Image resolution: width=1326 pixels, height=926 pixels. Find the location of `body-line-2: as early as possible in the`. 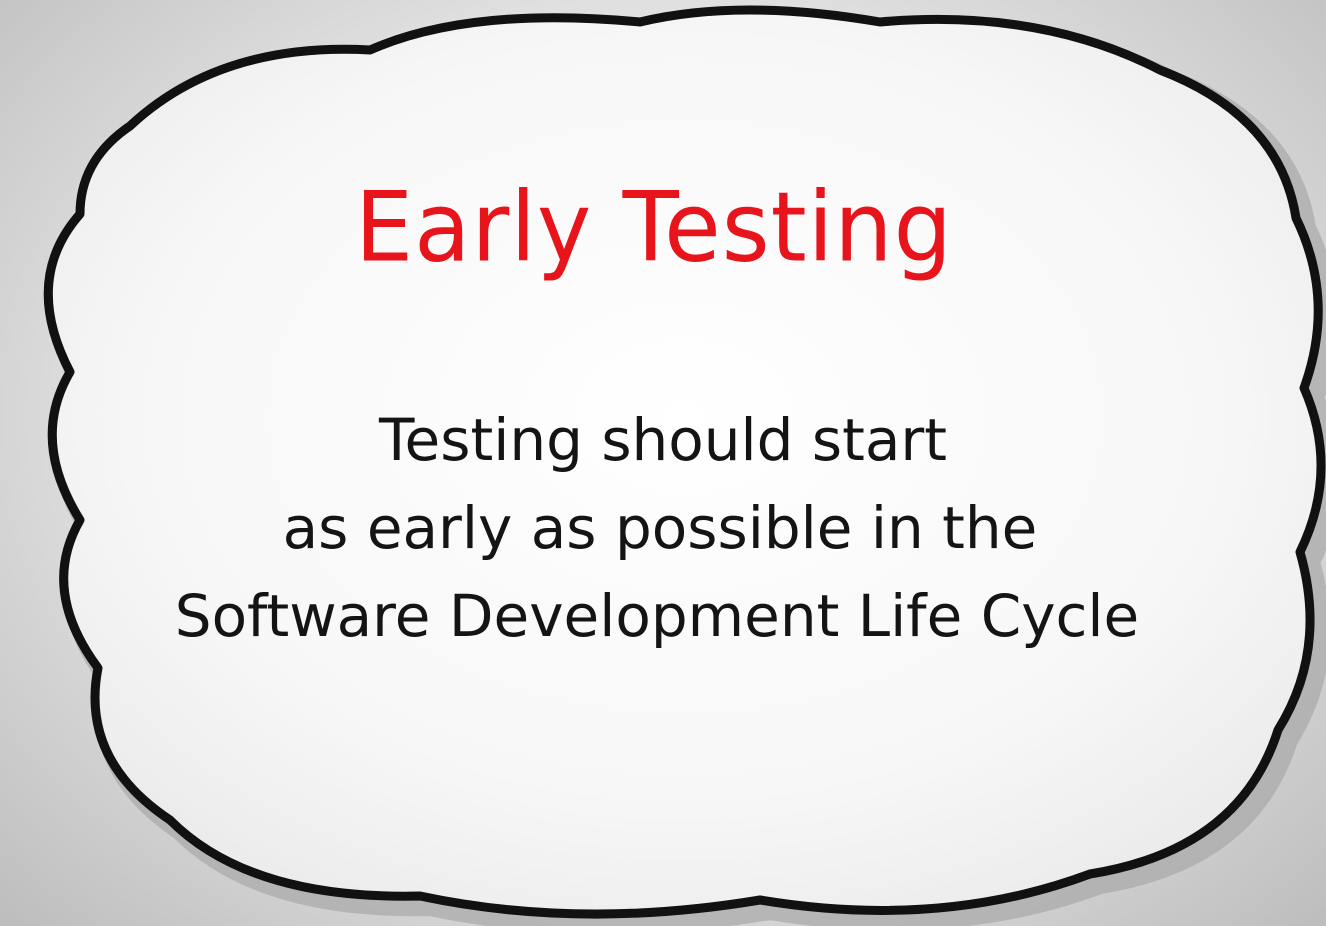

body-line-2: as early as possible in the is located at coordinates (660, 528).